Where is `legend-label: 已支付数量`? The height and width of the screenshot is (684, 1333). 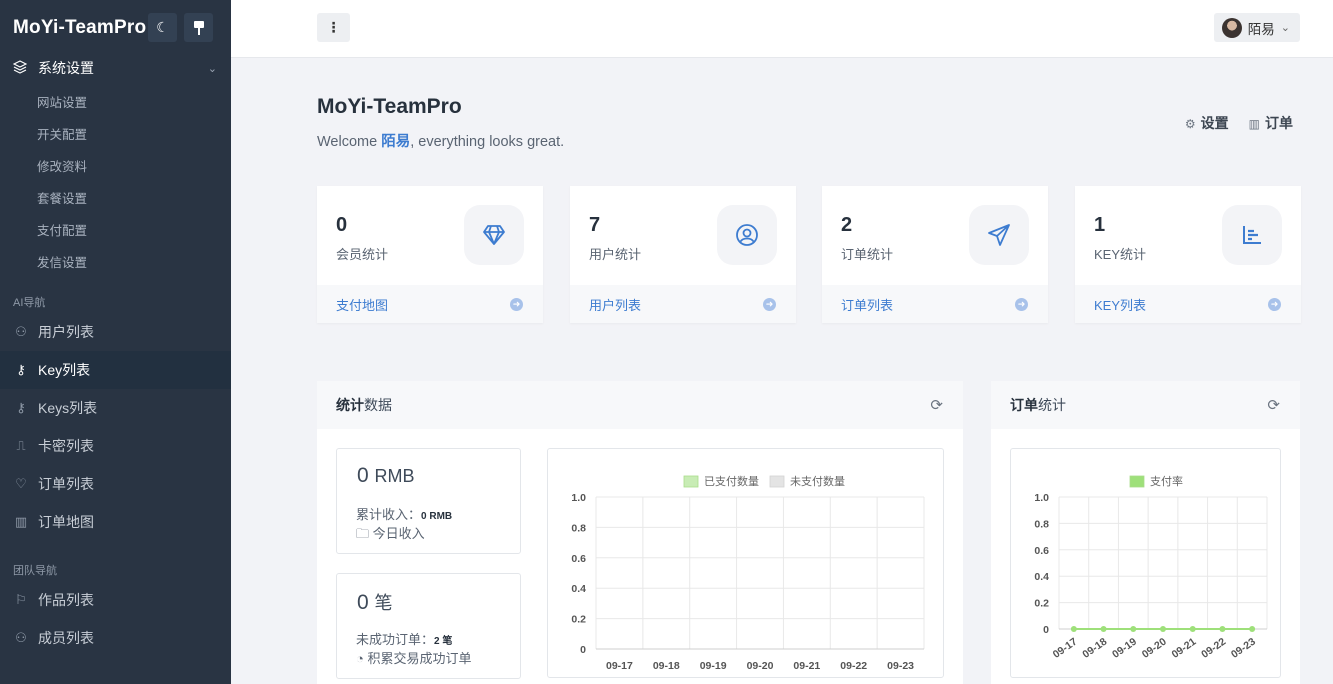
legend-label: 已支付数量 is located at coordinates (731, 481).